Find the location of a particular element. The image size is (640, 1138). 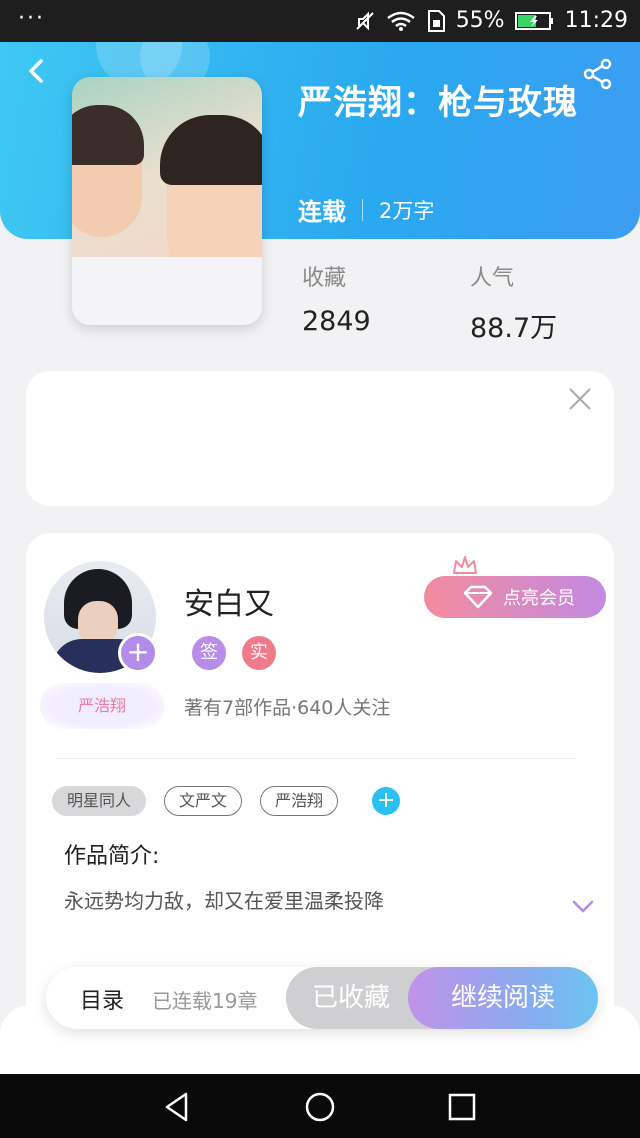

nav-back-button is located at coordinates (178, 1107).